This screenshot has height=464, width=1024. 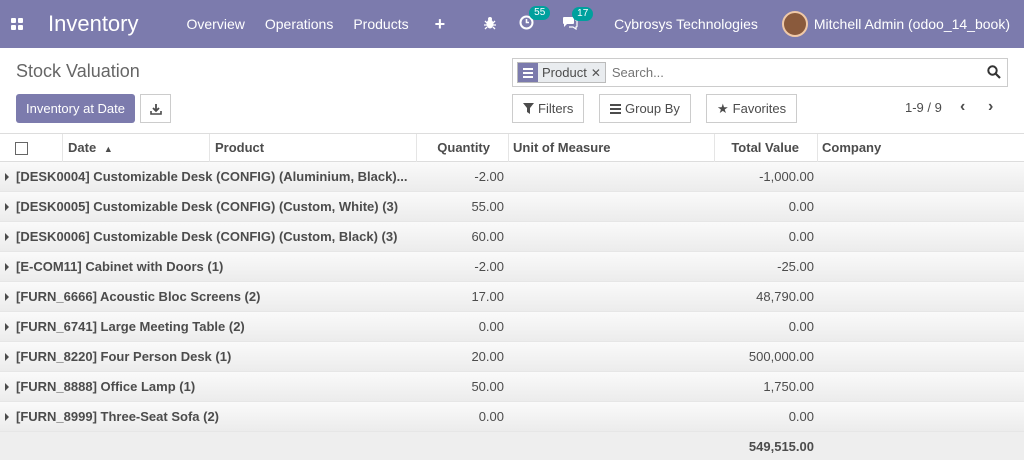 What do you see at coordinates (299, 24) in the screenshot?
I see `menu-operations: Operations` at bounding box center [299, 24].